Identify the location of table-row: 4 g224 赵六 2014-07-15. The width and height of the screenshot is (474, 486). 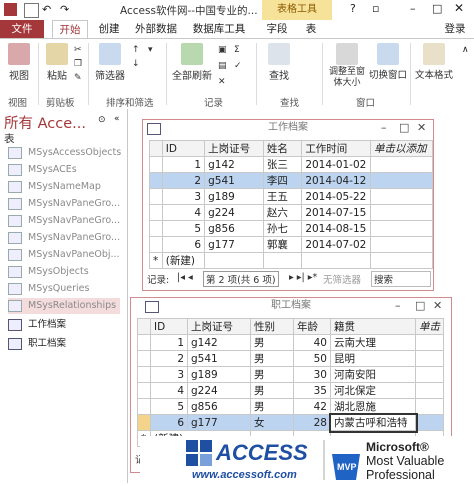
(291, 212).